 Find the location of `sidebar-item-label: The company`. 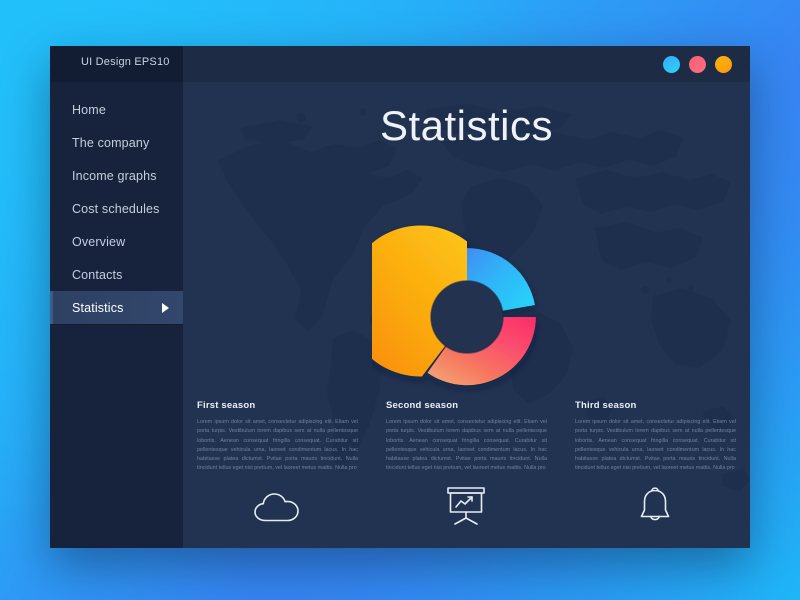

sidebar-item-label: The company is located at coordinates (111, 142).